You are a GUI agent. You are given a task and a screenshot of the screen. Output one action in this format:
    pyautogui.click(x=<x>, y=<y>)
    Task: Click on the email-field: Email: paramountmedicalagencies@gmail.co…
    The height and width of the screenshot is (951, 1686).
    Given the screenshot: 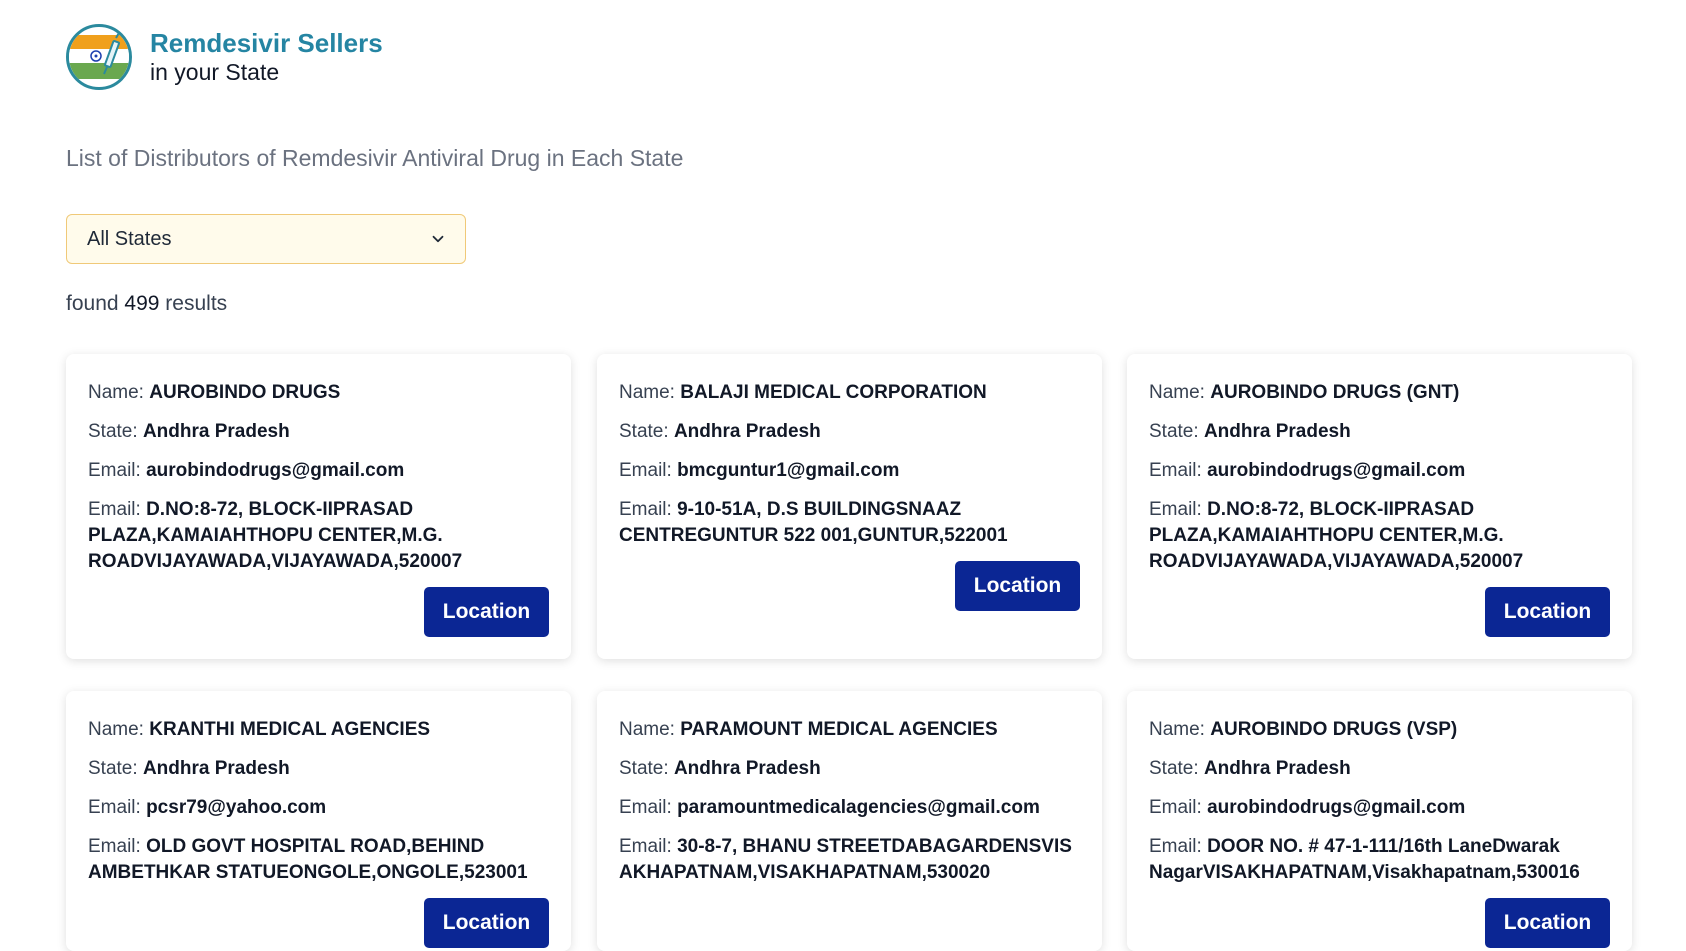 What is the action you would take?
    pyautogui.click(x=829, y=807)
    